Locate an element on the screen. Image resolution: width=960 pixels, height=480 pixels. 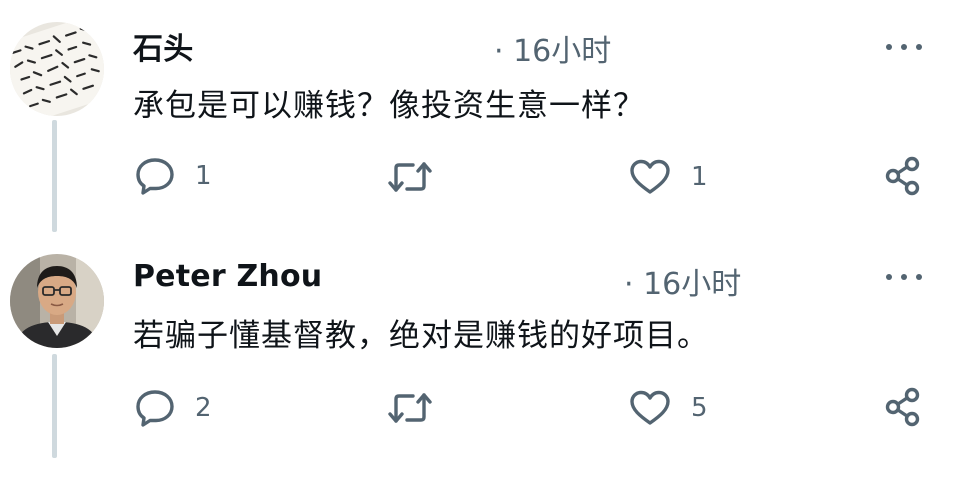
like-count: 5 is located at coordinates (699, 408).